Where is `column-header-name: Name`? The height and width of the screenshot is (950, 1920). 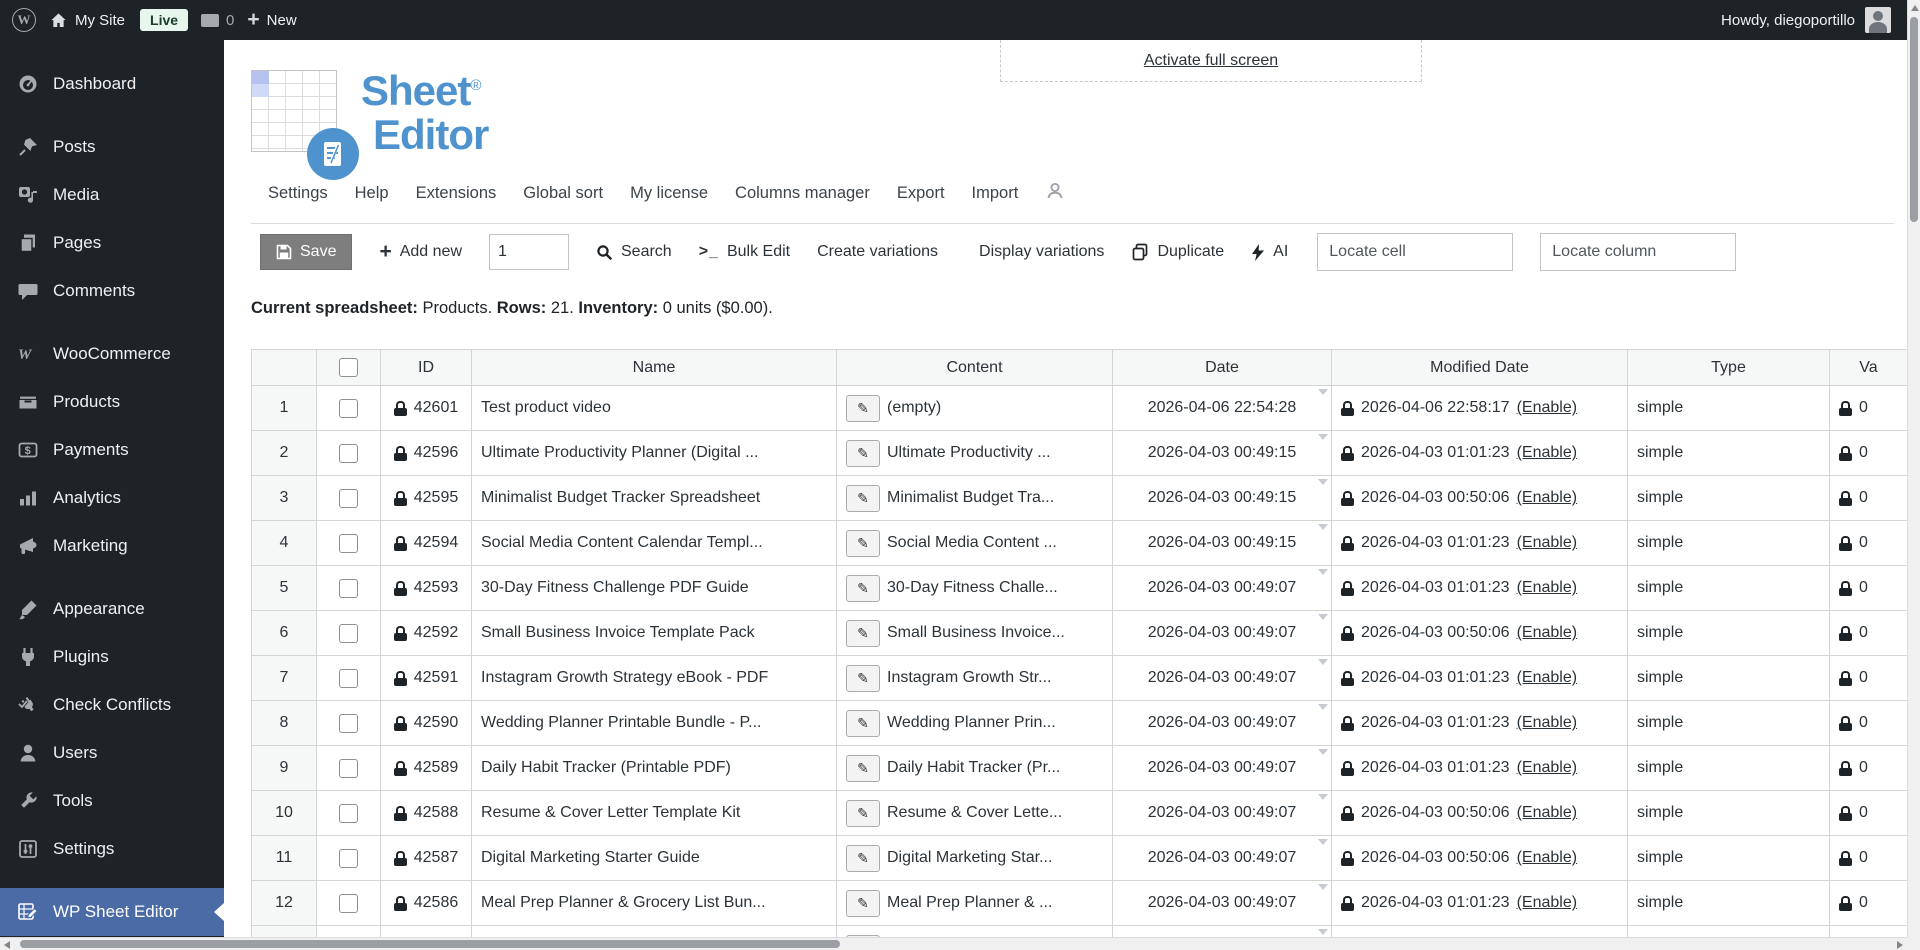
column-header-name: Name is located at coordinates (654, 367).